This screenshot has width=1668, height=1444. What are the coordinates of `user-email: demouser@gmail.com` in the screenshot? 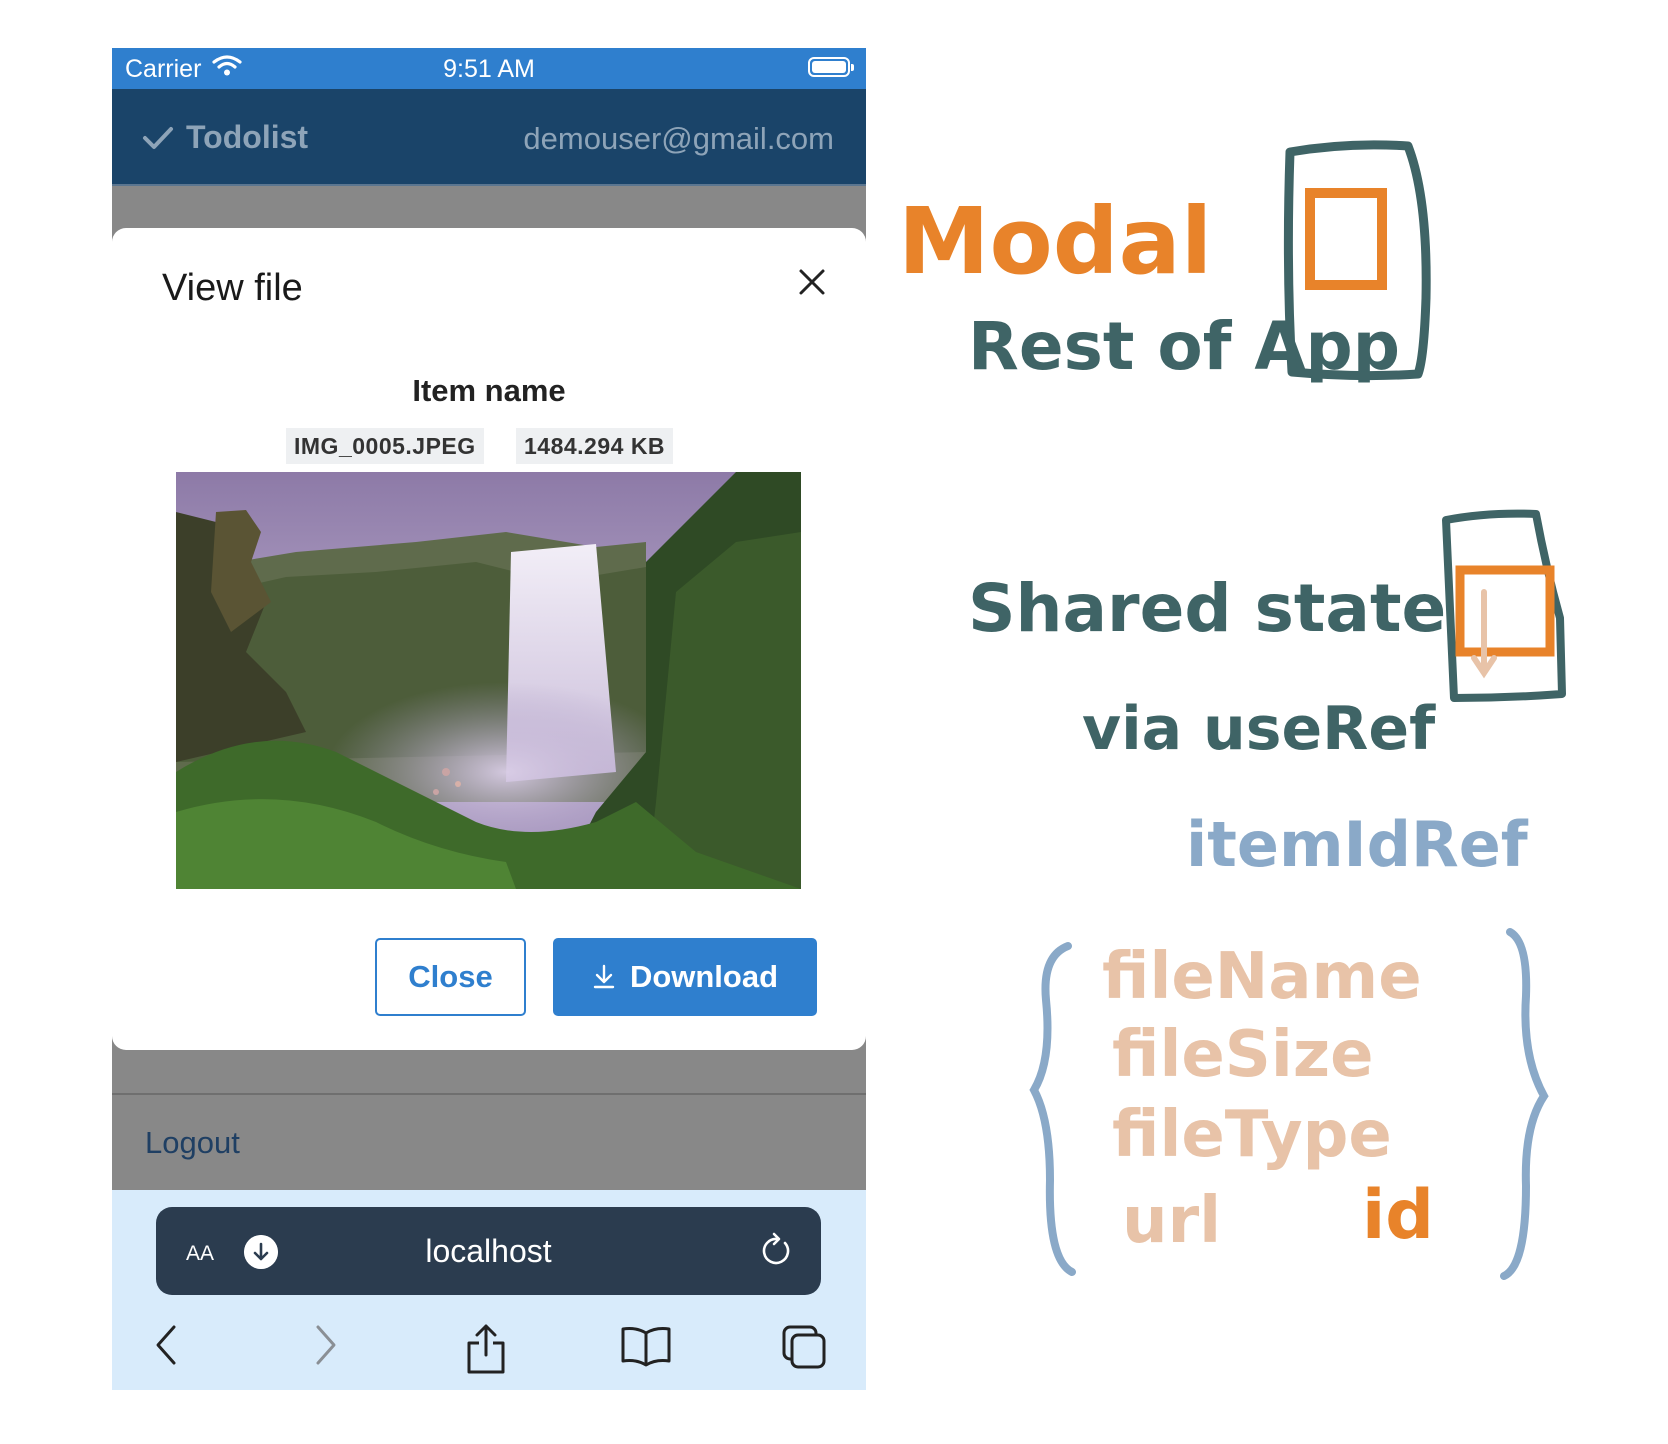 It's located at (678, 139).